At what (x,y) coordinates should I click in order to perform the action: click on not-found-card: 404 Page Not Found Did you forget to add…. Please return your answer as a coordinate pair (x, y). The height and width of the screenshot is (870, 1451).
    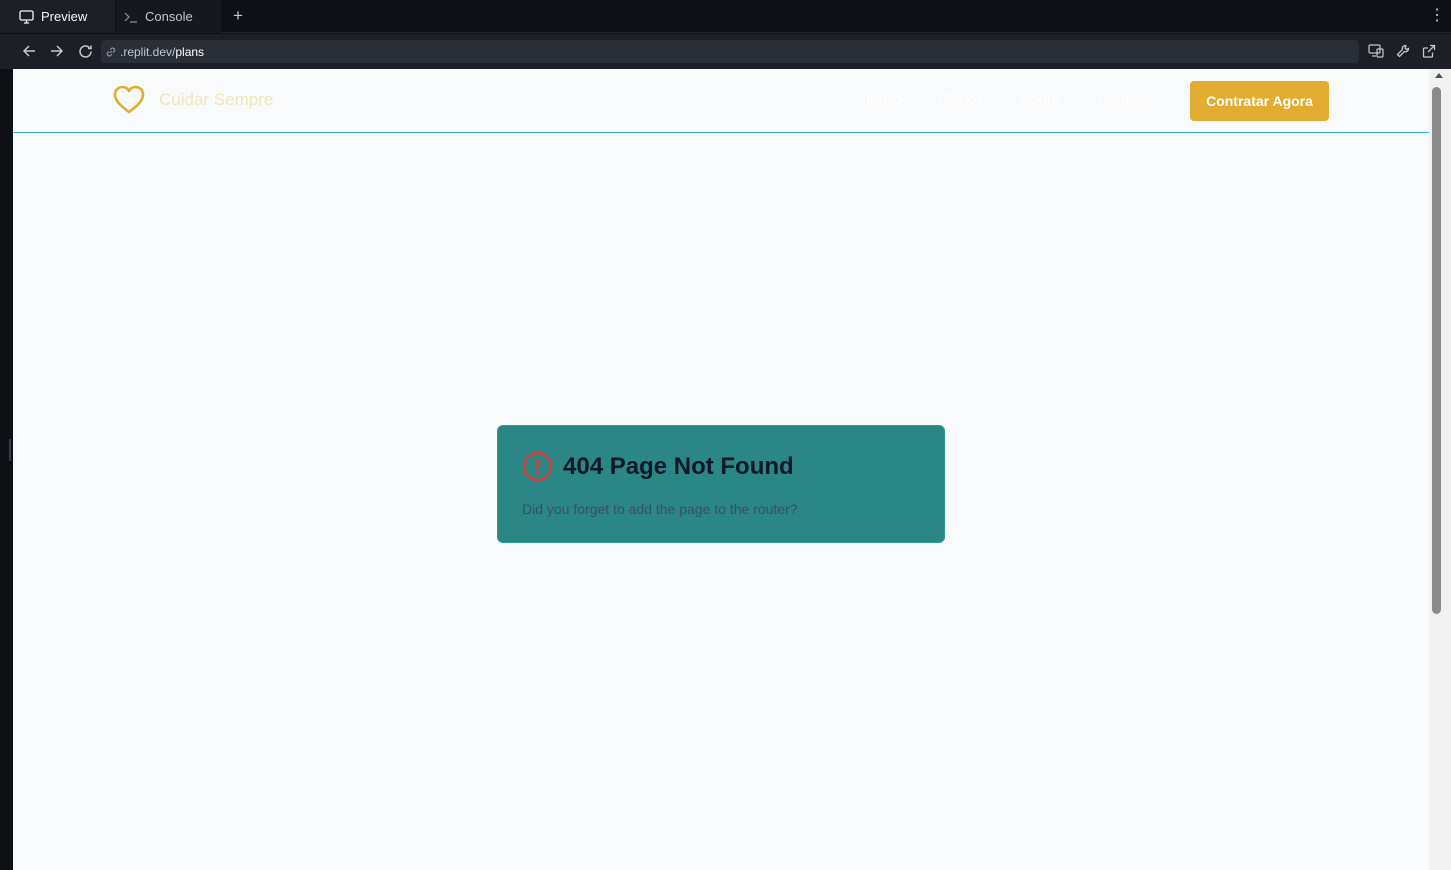
    Looking at the image, I should click on (721, 484).